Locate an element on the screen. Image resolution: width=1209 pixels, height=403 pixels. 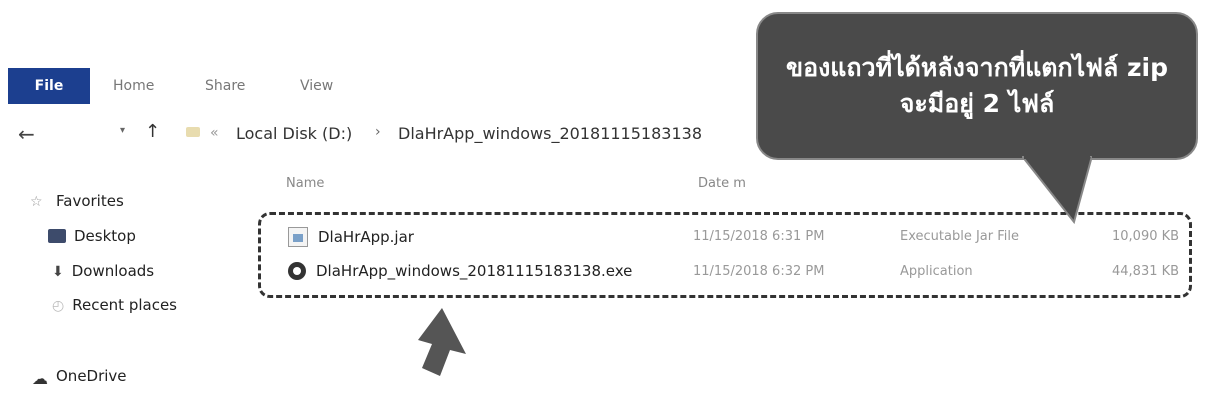
nav-item-recent-places: ◴ Recent places is located at coordinates (114, 305).